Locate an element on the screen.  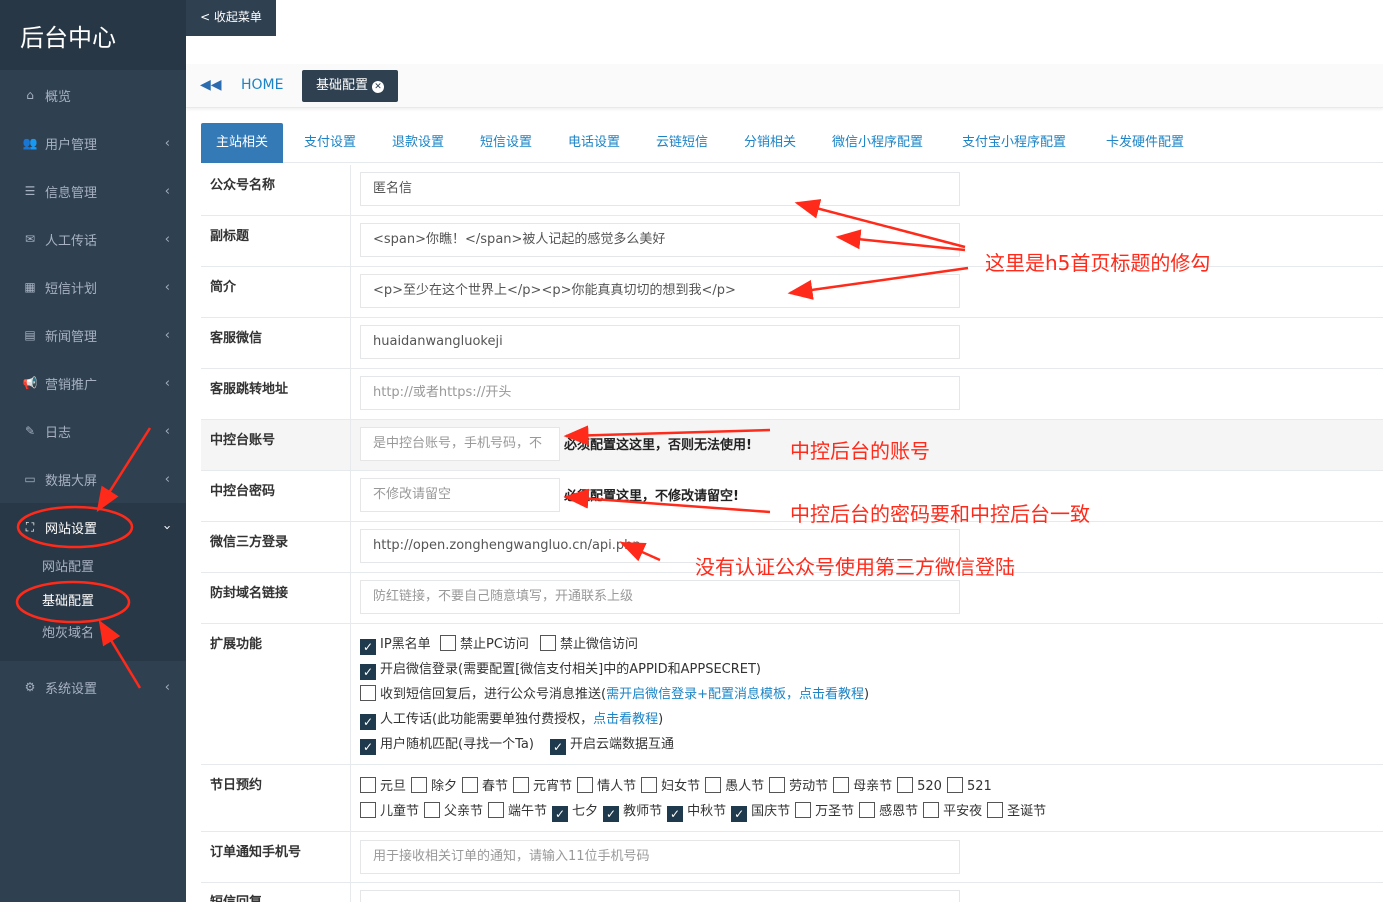
annotation-ctrl-account: 中控后台的账号 is located at coordinates (860, 451).